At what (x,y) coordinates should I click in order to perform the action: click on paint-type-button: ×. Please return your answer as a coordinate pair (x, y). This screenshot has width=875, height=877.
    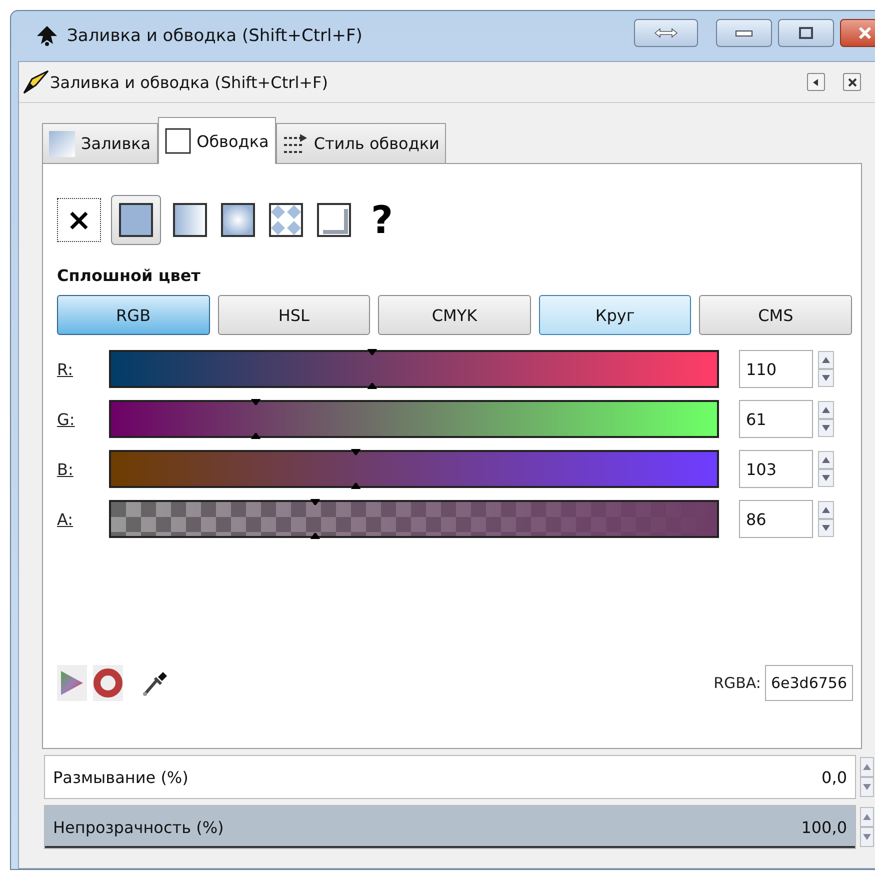
    Looking at the image, I should click on (79, 220).